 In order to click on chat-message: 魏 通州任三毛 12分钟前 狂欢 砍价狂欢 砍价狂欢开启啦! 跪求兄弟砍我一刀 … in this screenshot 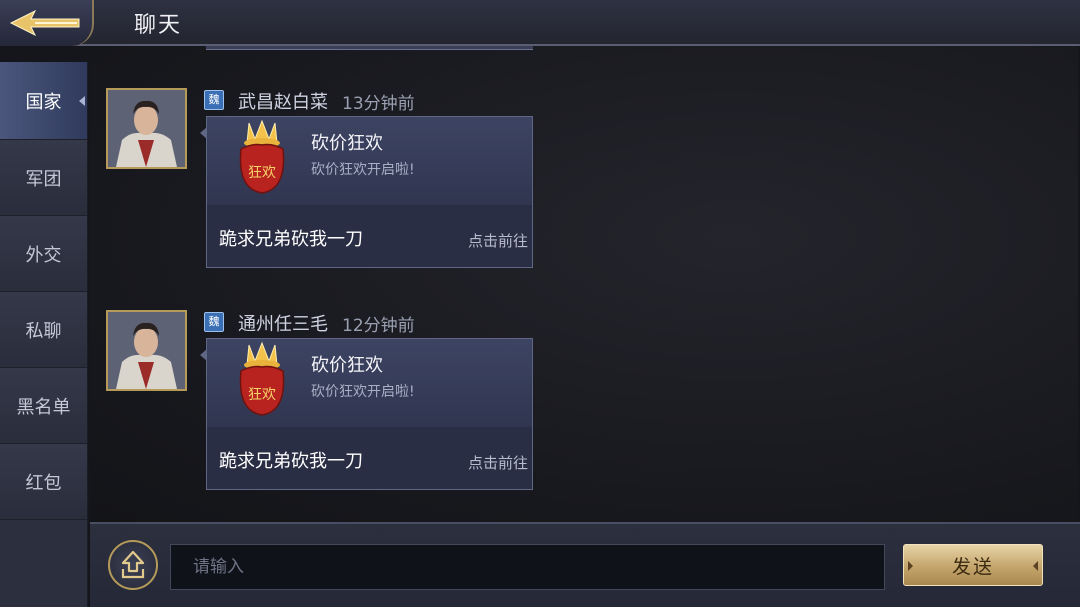, I will do `click(326, 402)`.